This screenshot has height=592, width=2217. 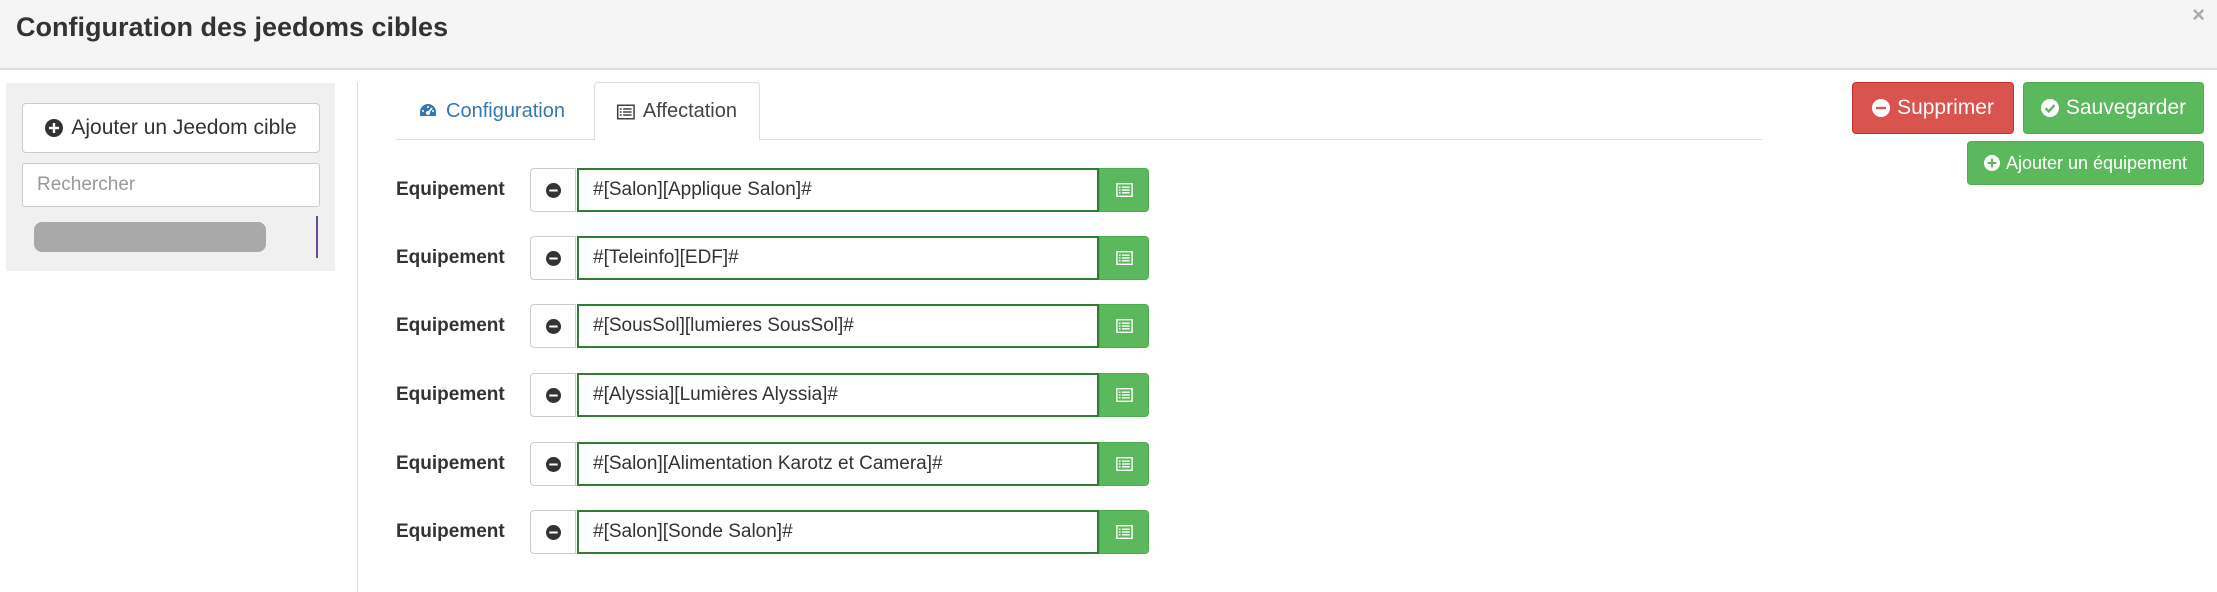 What do you see at coordinates (357, 337) in the screenshot?
I see `divider` at bounding box center [357, 337].